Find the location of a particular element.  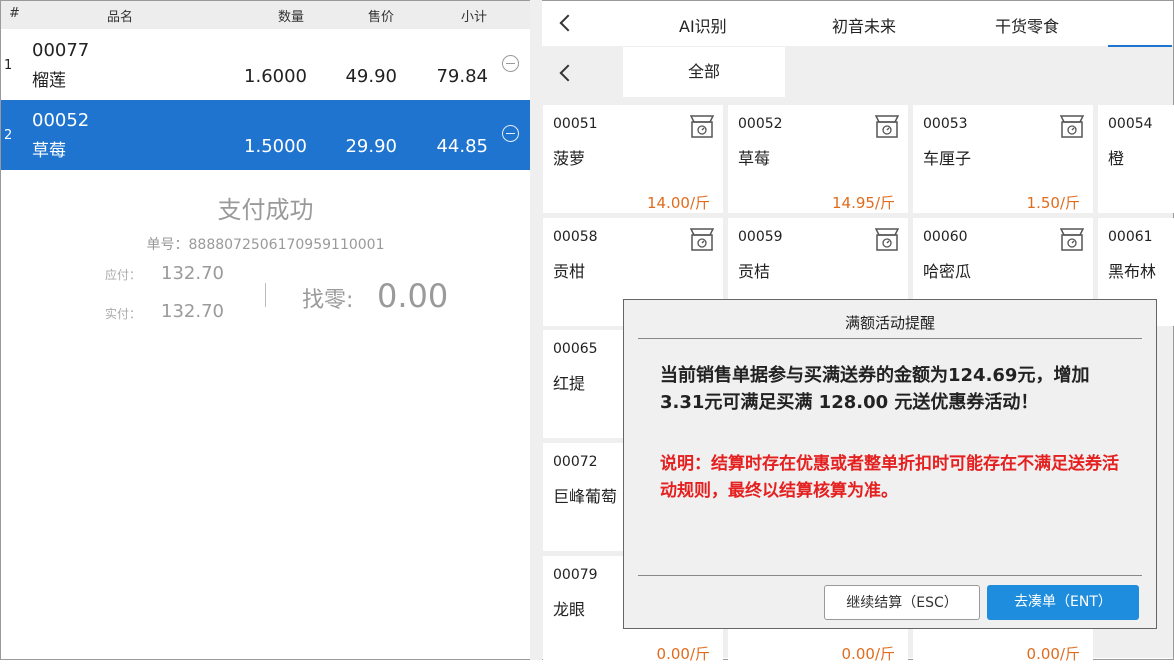

product-name: 龙眼 is located at coordinates (569, 609).